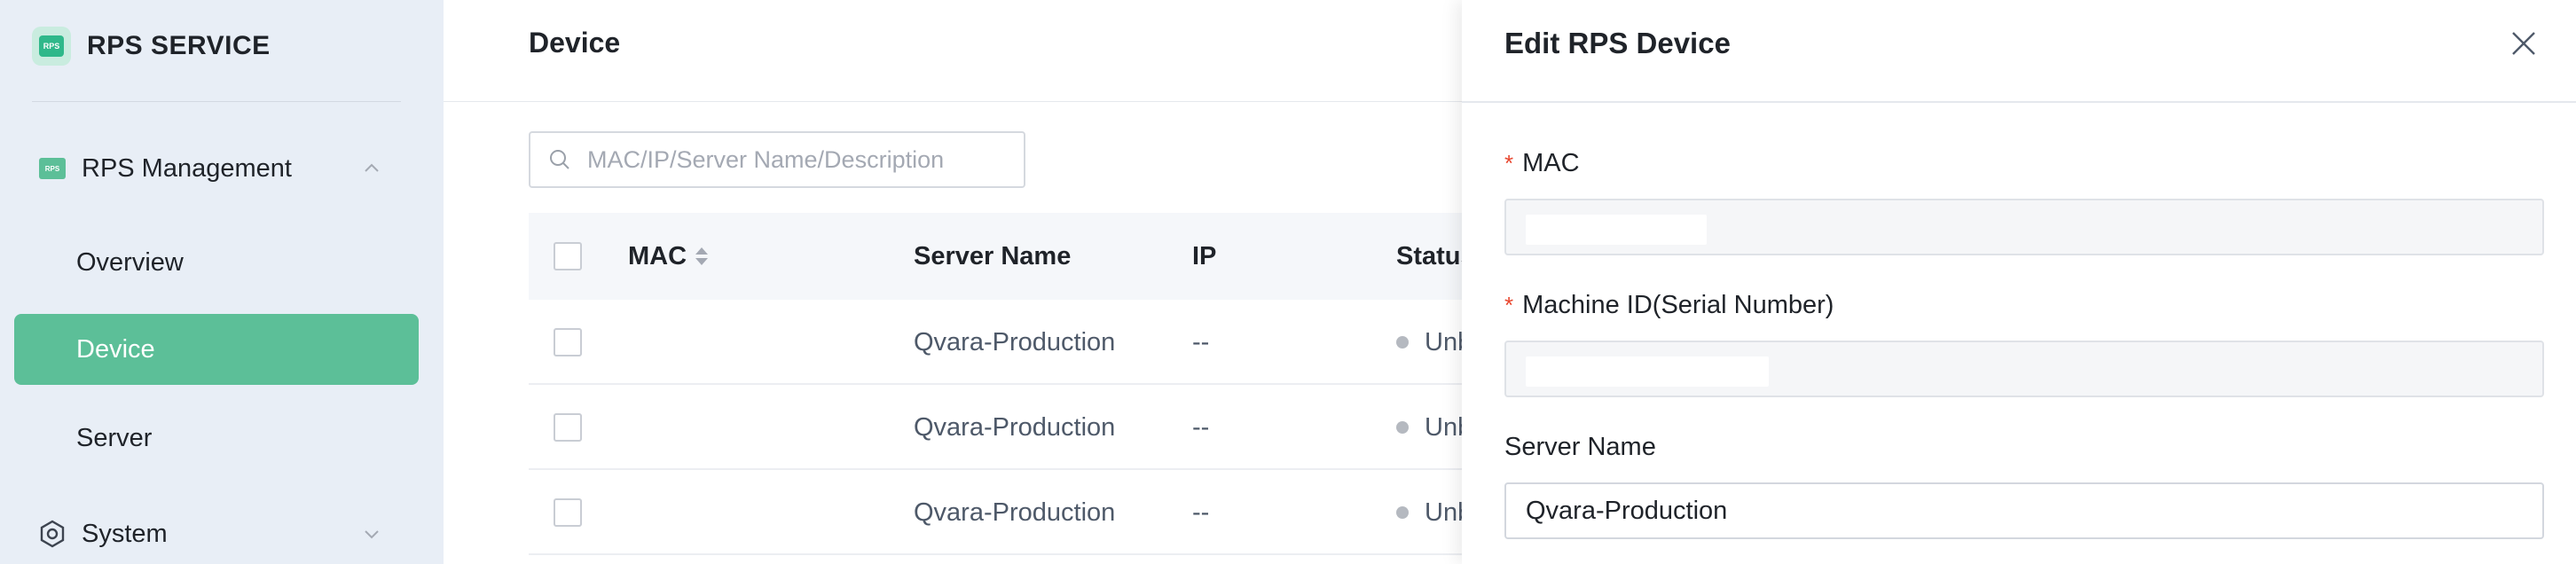 This screenshot has height=564, width=2576. What do you see at coordinates (954, 101) in the screenshot?
I see `header-divider` at bounding box center [954, 101].